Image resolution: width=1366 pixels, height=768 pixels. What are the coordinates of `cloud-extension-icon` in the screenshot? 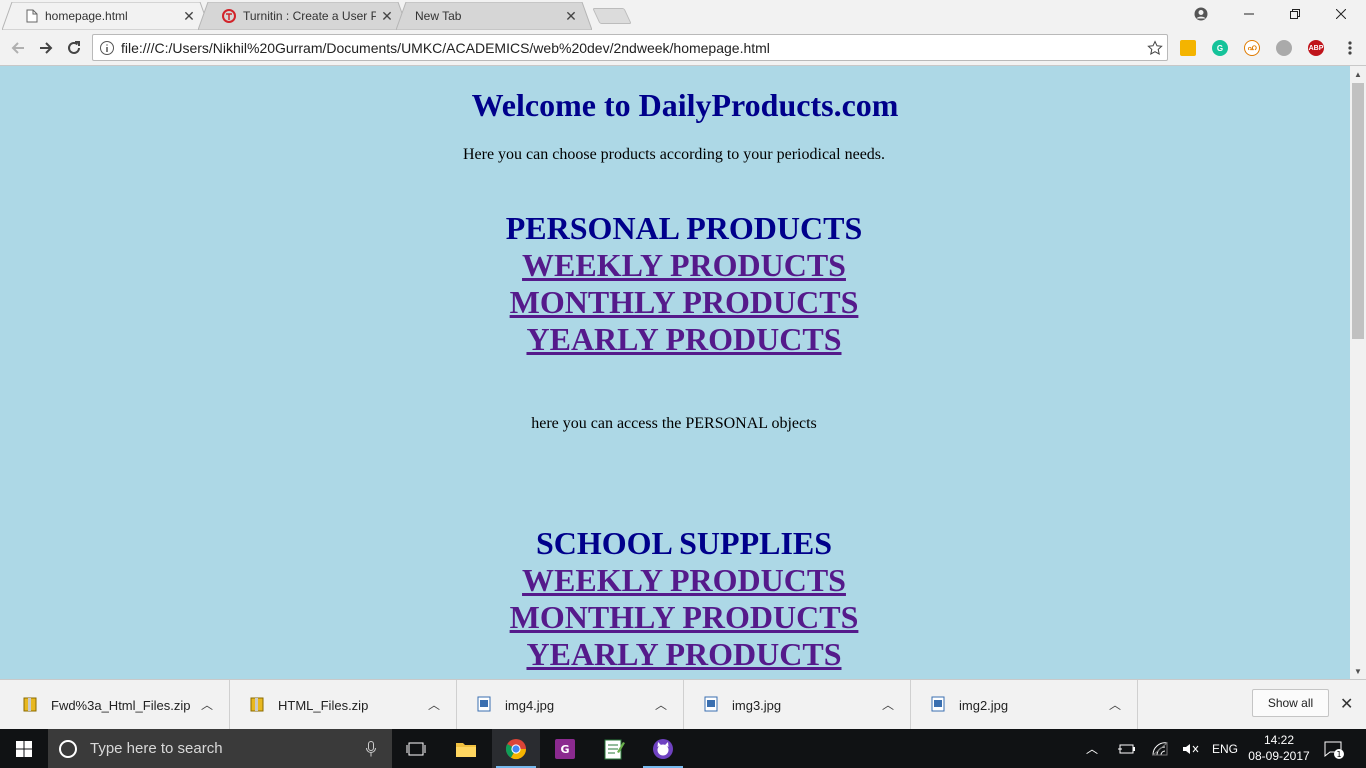 It's located at (1284, 48).